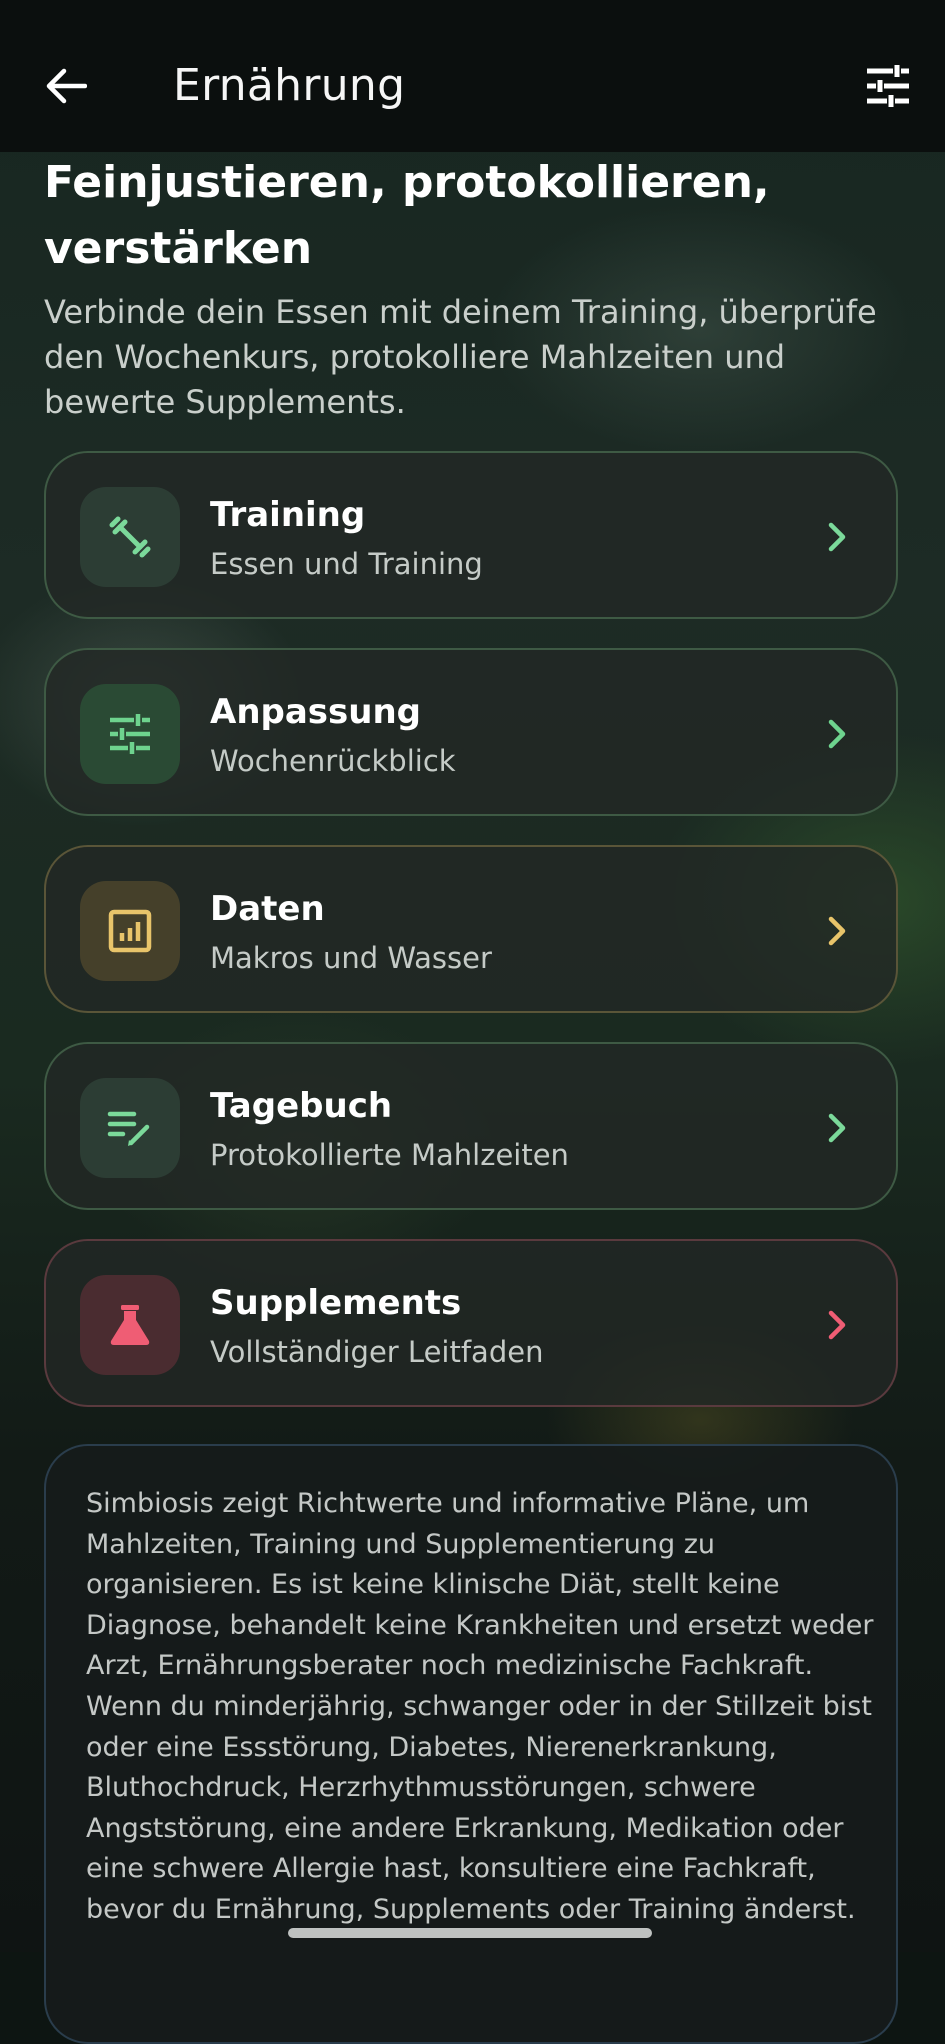  Describe the element at coordinates (389, 1155) in the screenshot. I see `card-subtitle: Protokollierte Mahlzeiten` at that location.